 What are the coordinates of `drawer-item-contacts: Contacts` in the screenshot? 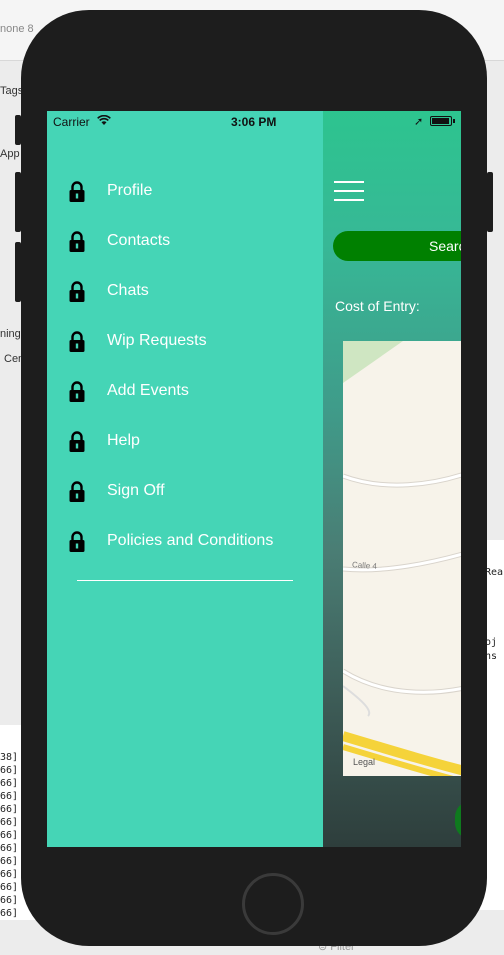 It's located at (185, 241).